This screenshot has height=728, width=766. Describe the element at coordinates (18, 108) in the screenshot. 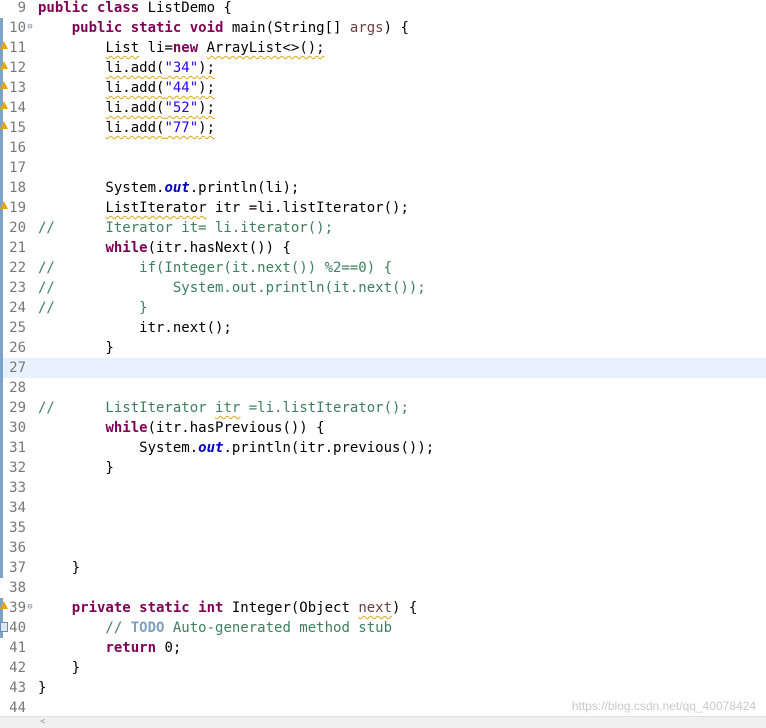

I see `line-gutter: 14` at that location.